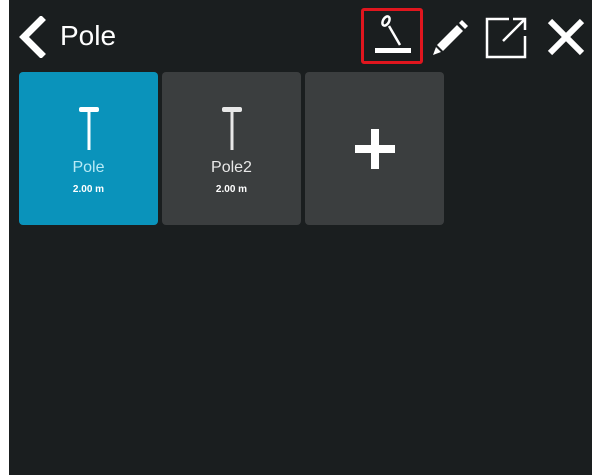  I want to click on edit-button, so click(449, 36).